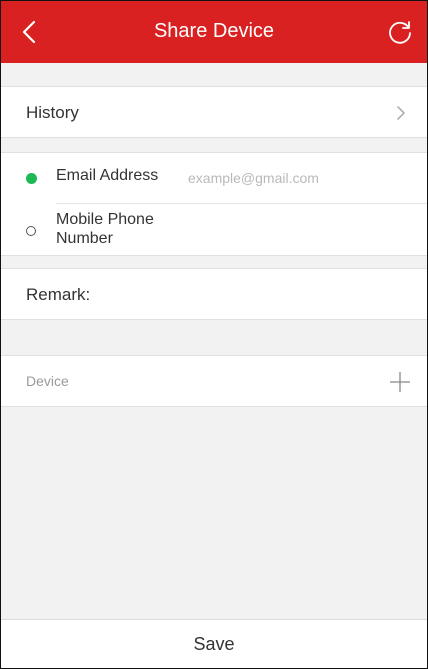  I want to click on phone-option: Mobile Phone Number, so click(214, 230).